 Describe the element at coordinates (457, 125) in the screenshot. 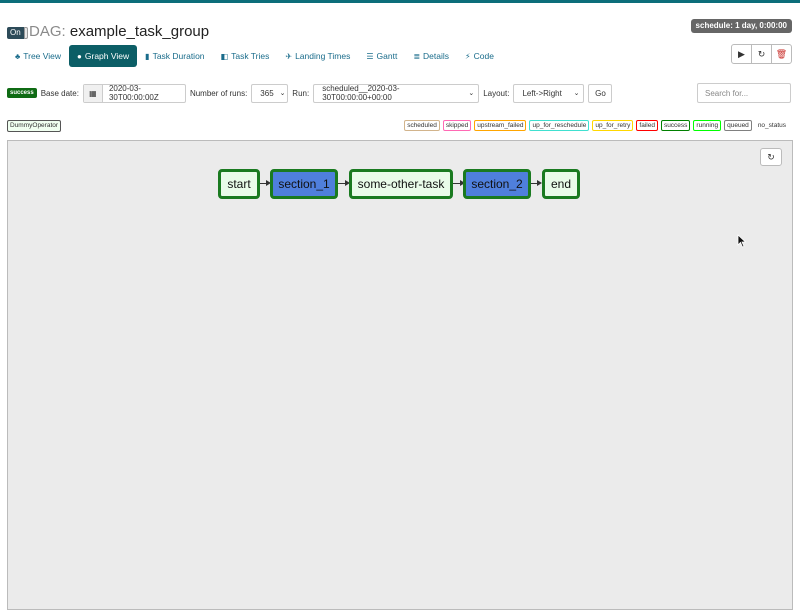

I see `state-skipped: skipped` at that location.